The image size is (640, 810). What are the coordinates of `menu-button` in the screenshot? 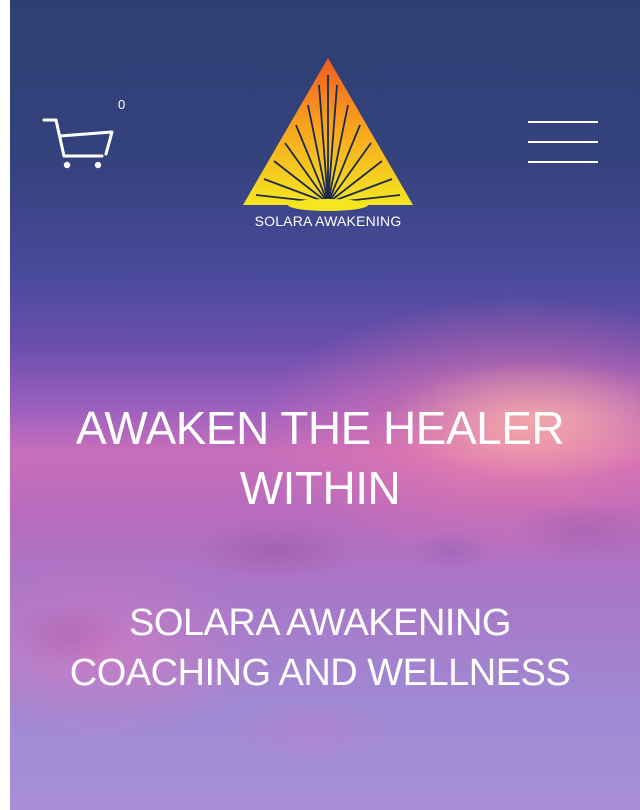 It's located at (562, 142).